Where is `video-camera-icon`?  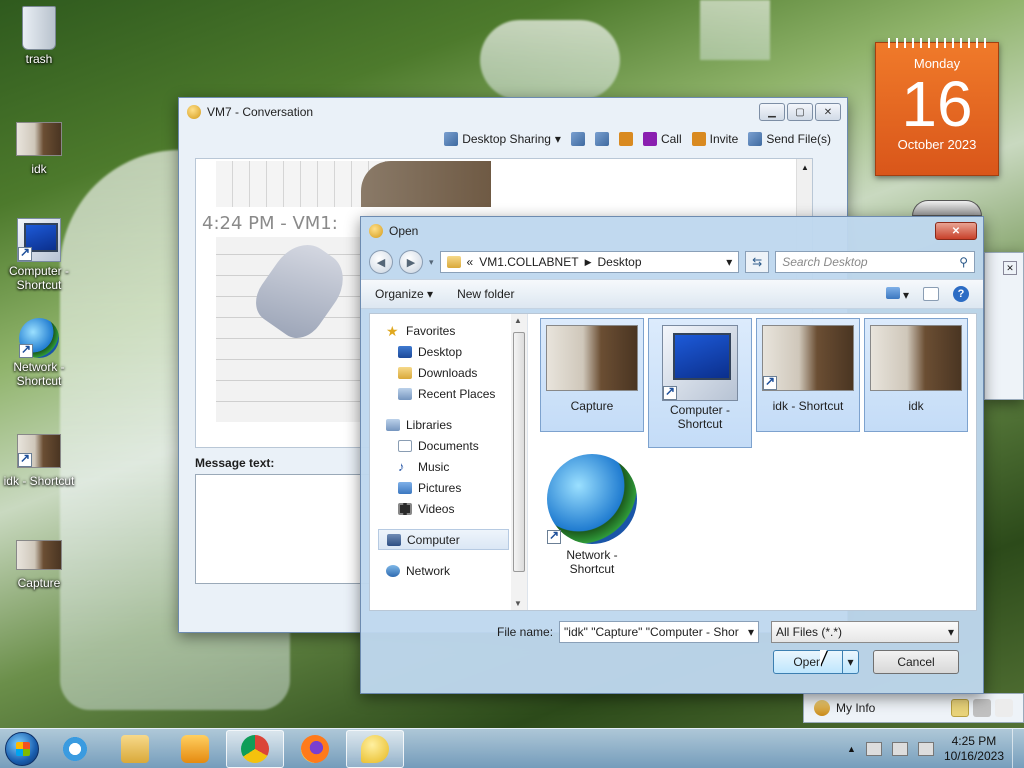 video-camera-icon is located at coordinates (649, 139).